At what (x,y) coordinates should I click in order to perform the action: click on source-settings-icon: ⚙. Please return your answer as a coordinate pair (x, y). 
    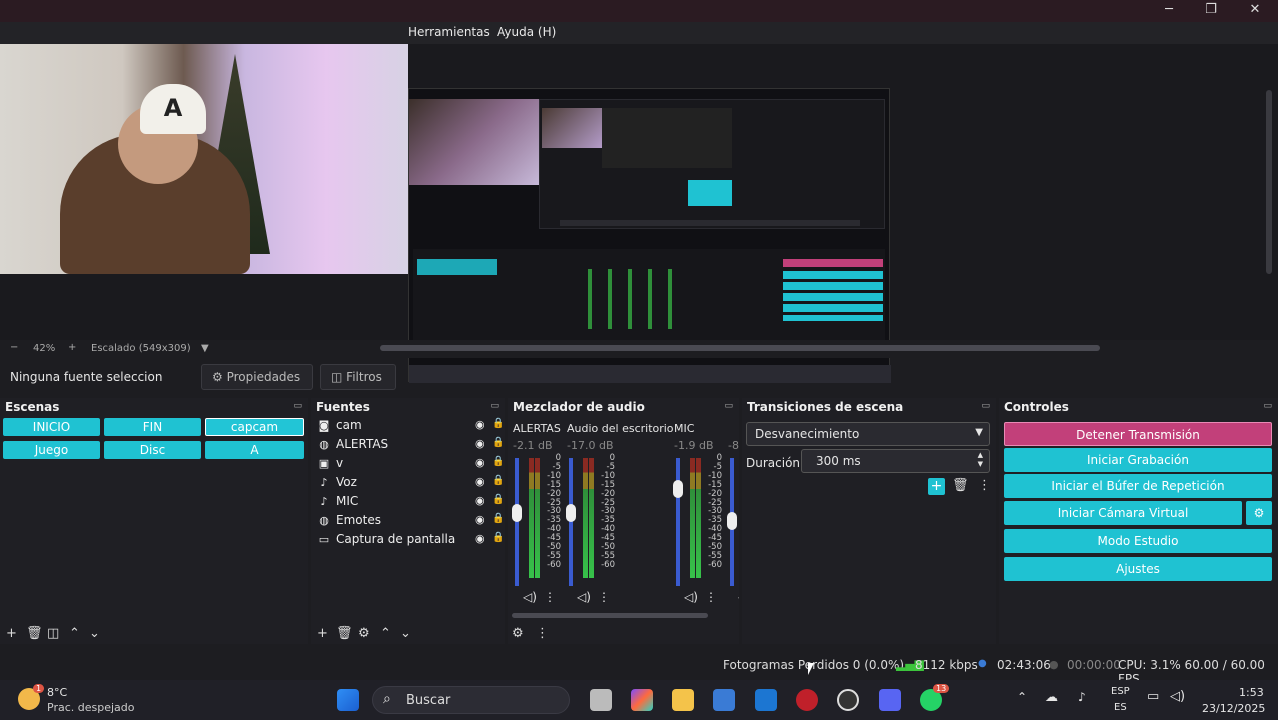
    Looking at the image, I should click on (364, 633).